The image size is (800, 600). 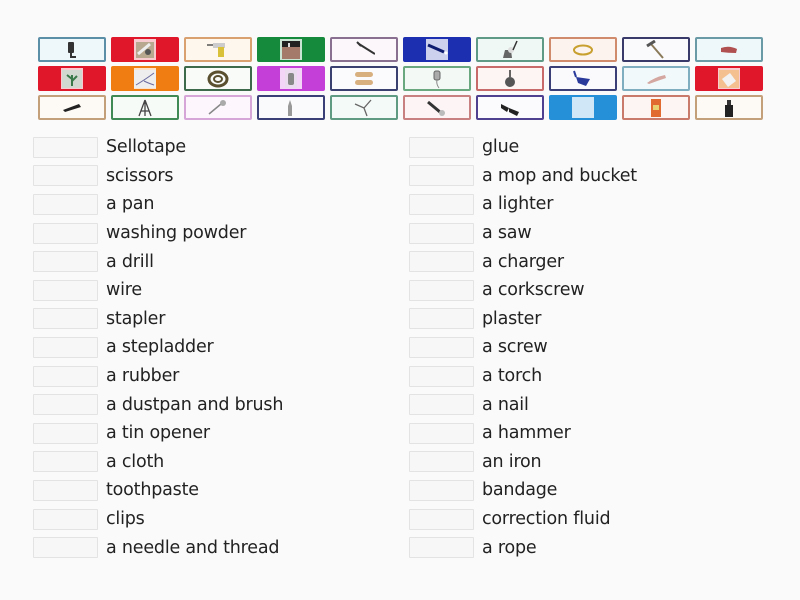 What do you see at coordinates (146, 147) in the screenshot?
I see `word-label: Sellotape` at bounding box center [146, 147].